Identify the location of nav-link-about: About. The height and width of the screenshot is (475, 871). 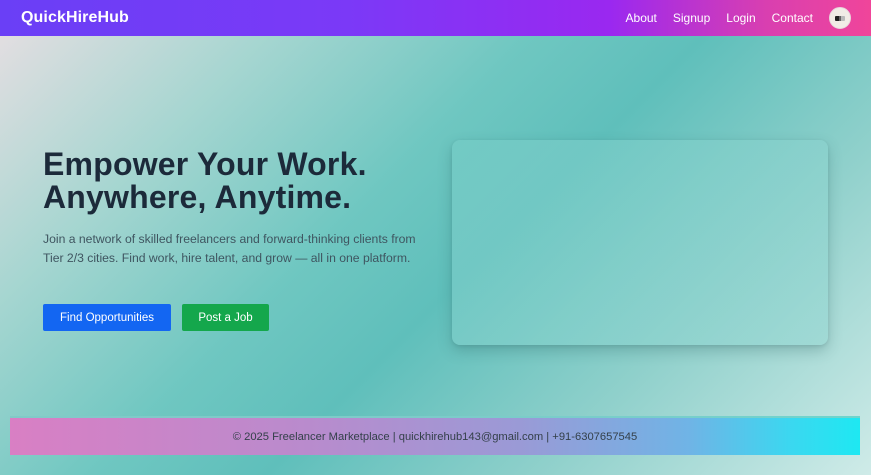
(641, 18).